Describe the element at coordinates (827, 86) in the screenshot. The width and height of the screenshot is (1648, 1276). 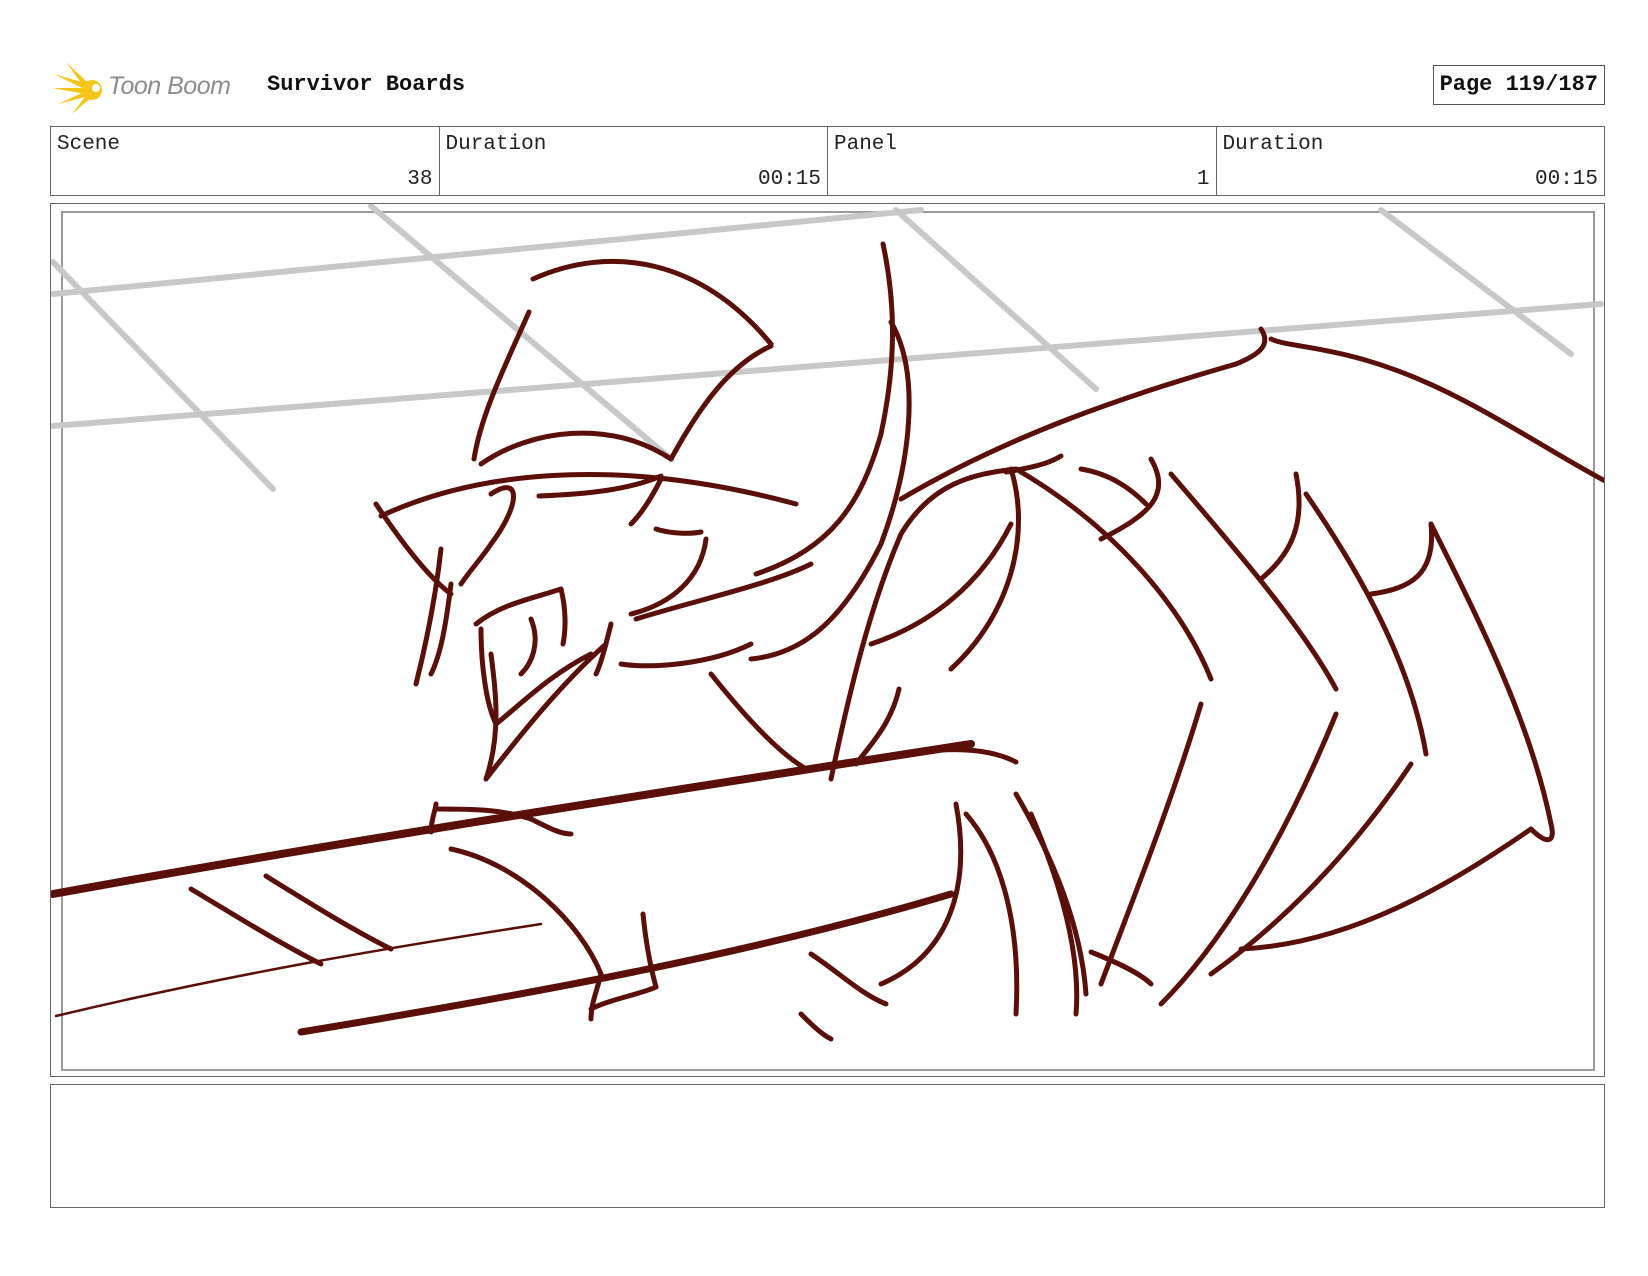
I see `header: Toon Boom Survivor Boards Page 119/187` at that location.